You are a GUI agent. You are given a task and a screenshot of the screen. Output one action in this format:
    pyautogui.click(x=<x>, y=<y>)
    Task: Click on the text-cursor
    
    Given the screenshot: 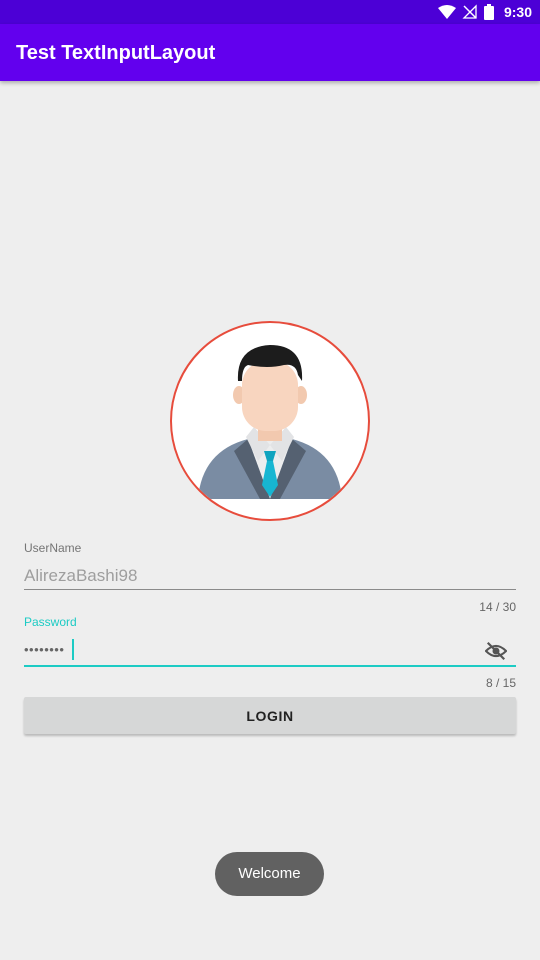 What is the action you would take?
    pyautogui.click(x=73, y=649)
    